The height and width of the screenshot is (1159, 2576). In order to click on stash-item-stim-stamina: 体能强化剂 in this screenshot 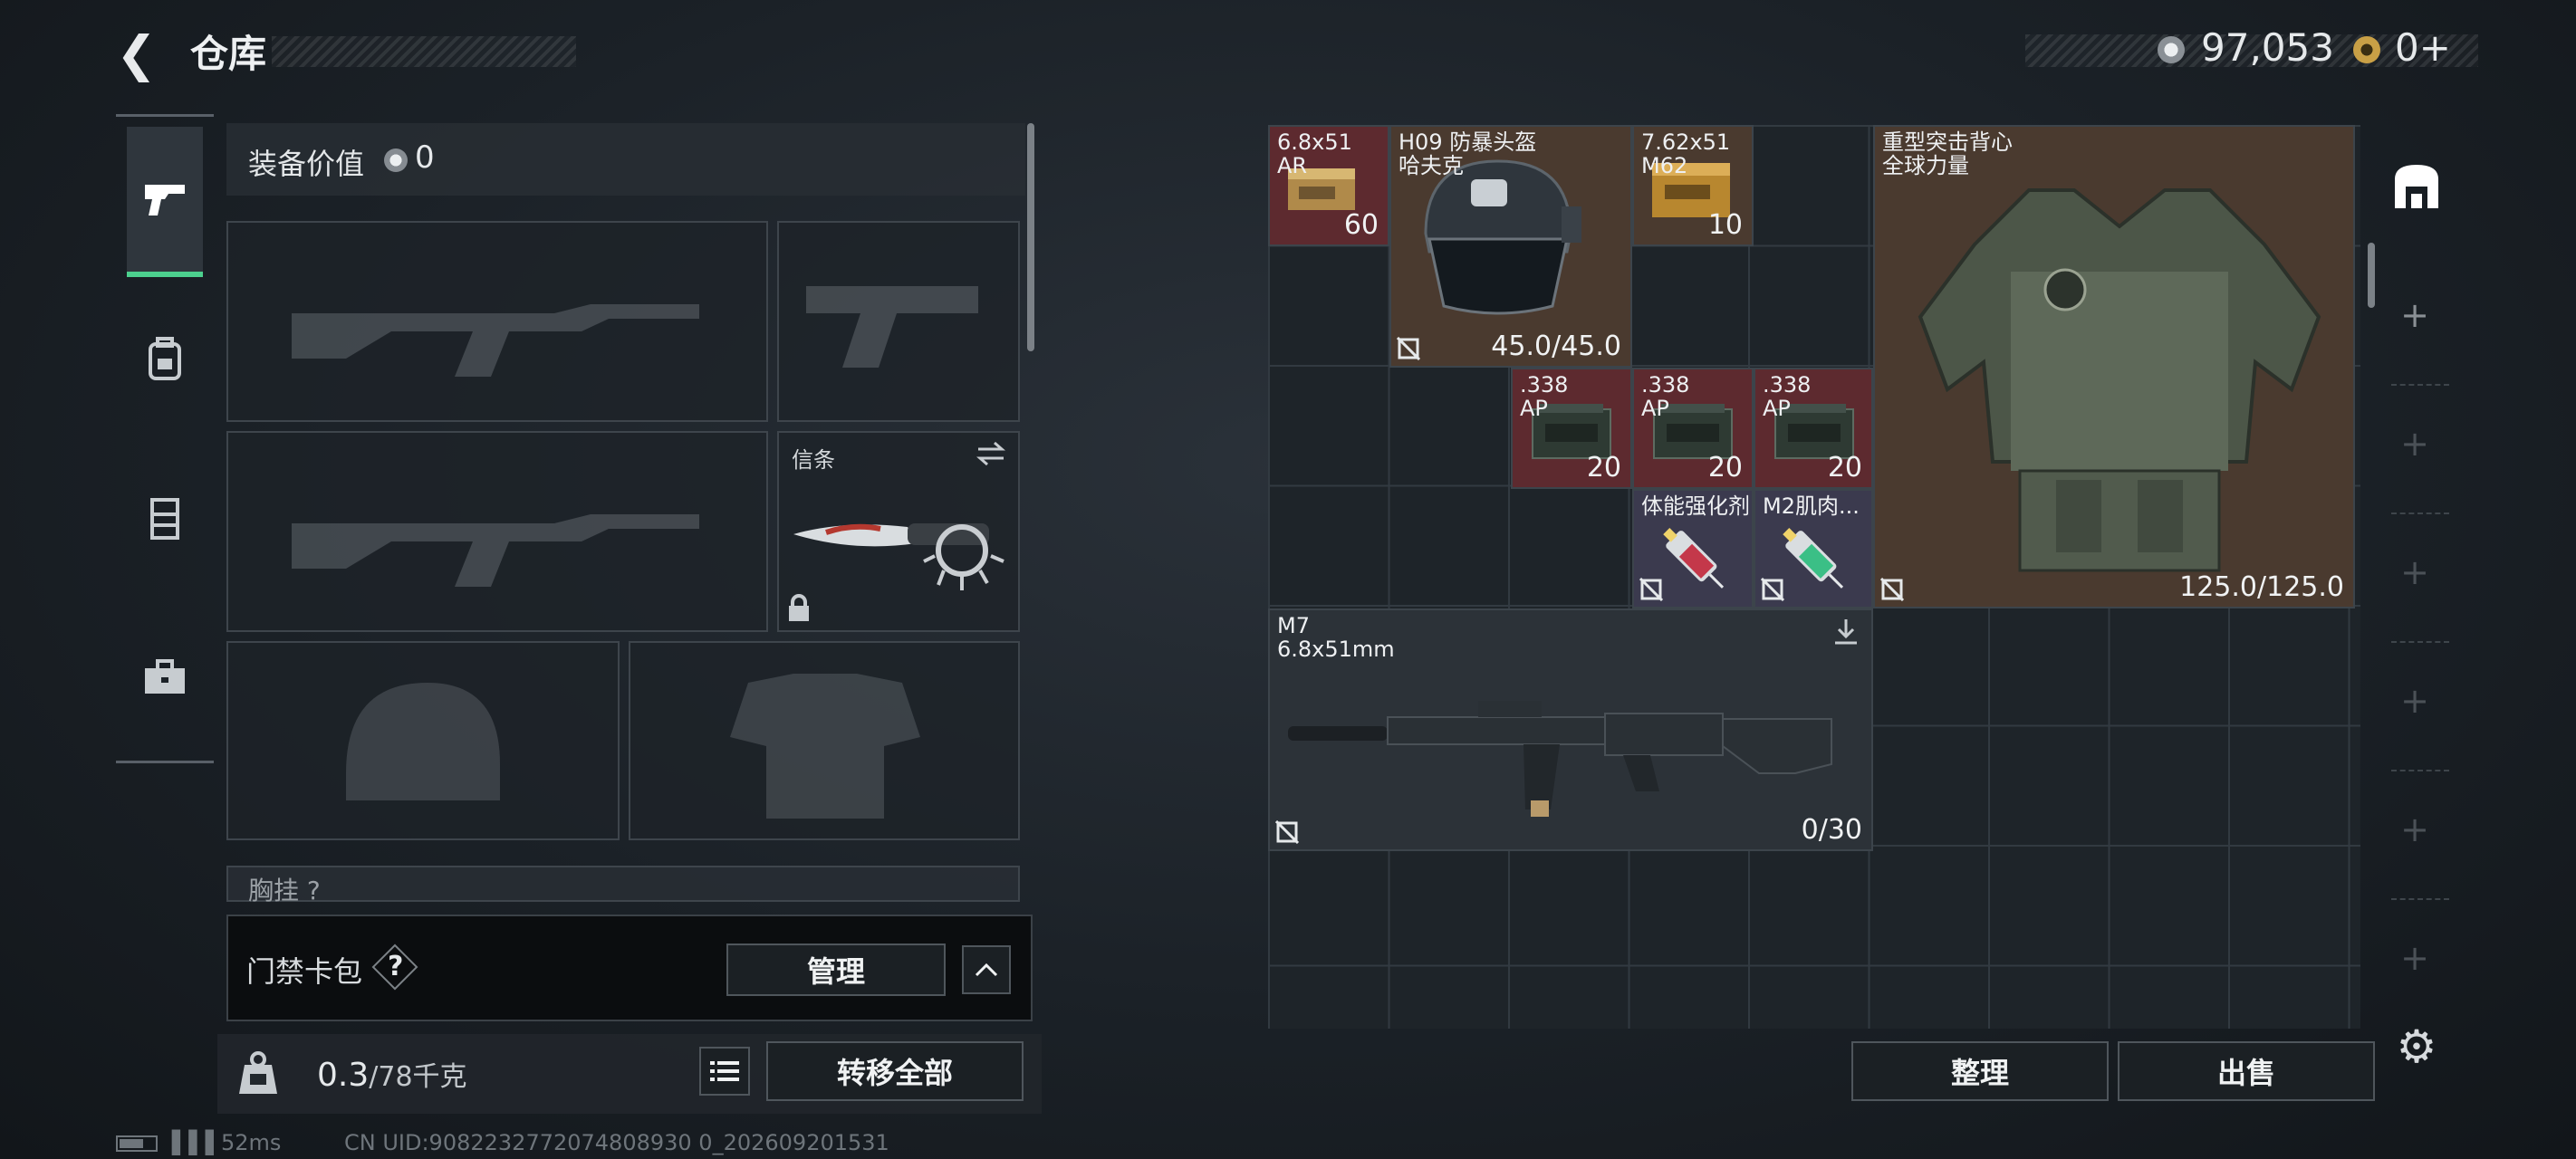, I will do `click(1693, 548)`.